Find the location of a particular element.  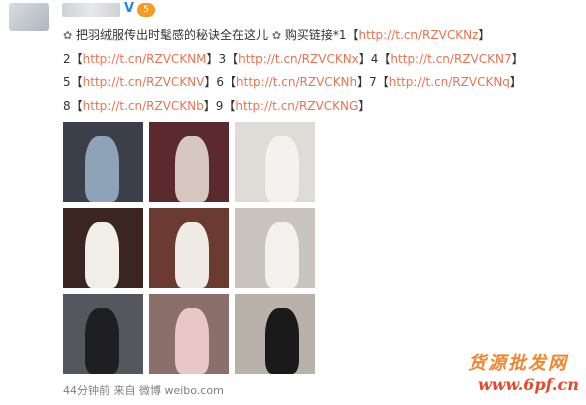

shop-link: http://t.cn/RZVCKNb is located at coordinates (143, 106).